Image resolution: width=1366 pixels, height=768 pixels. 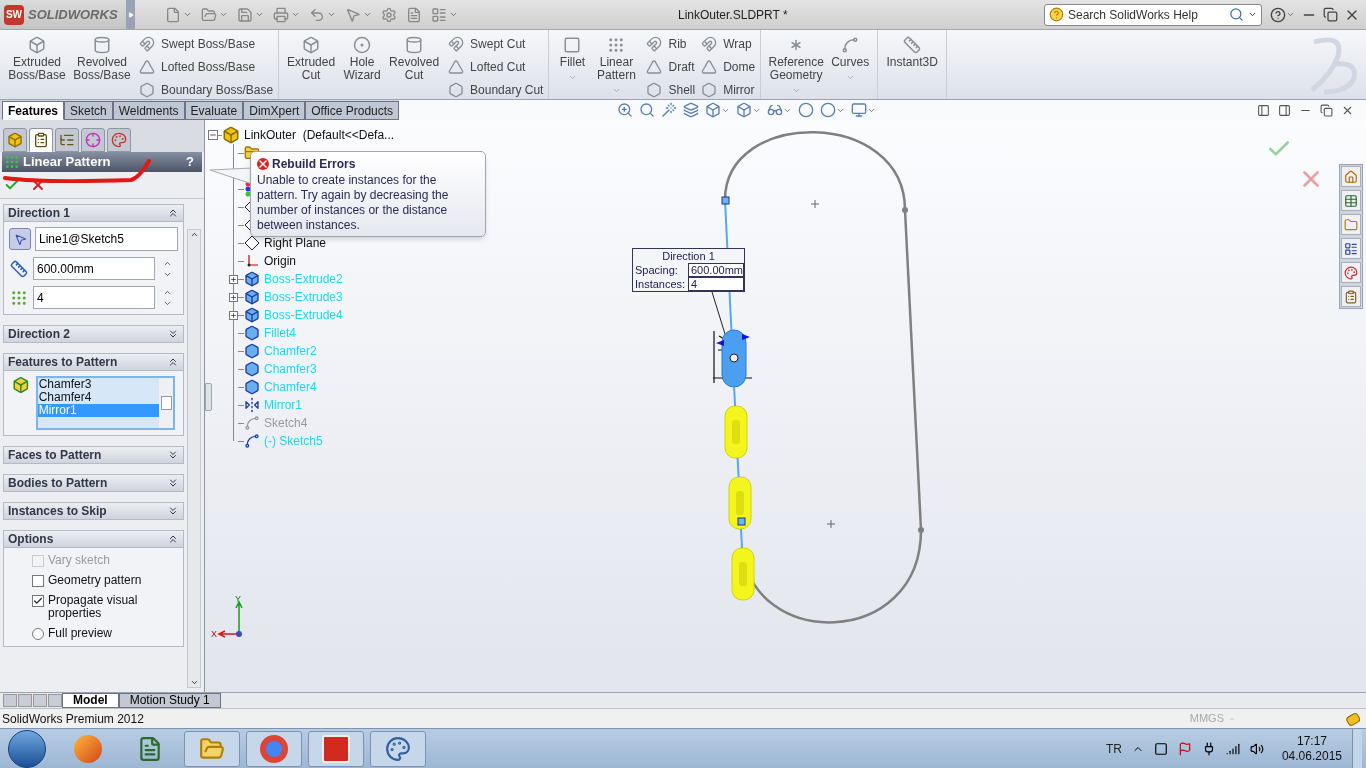 What do you see at coordinates (311, 59) in the screenshot?
I see `ribbon-button: Extruded Cut` at bounding box center [311, 59].